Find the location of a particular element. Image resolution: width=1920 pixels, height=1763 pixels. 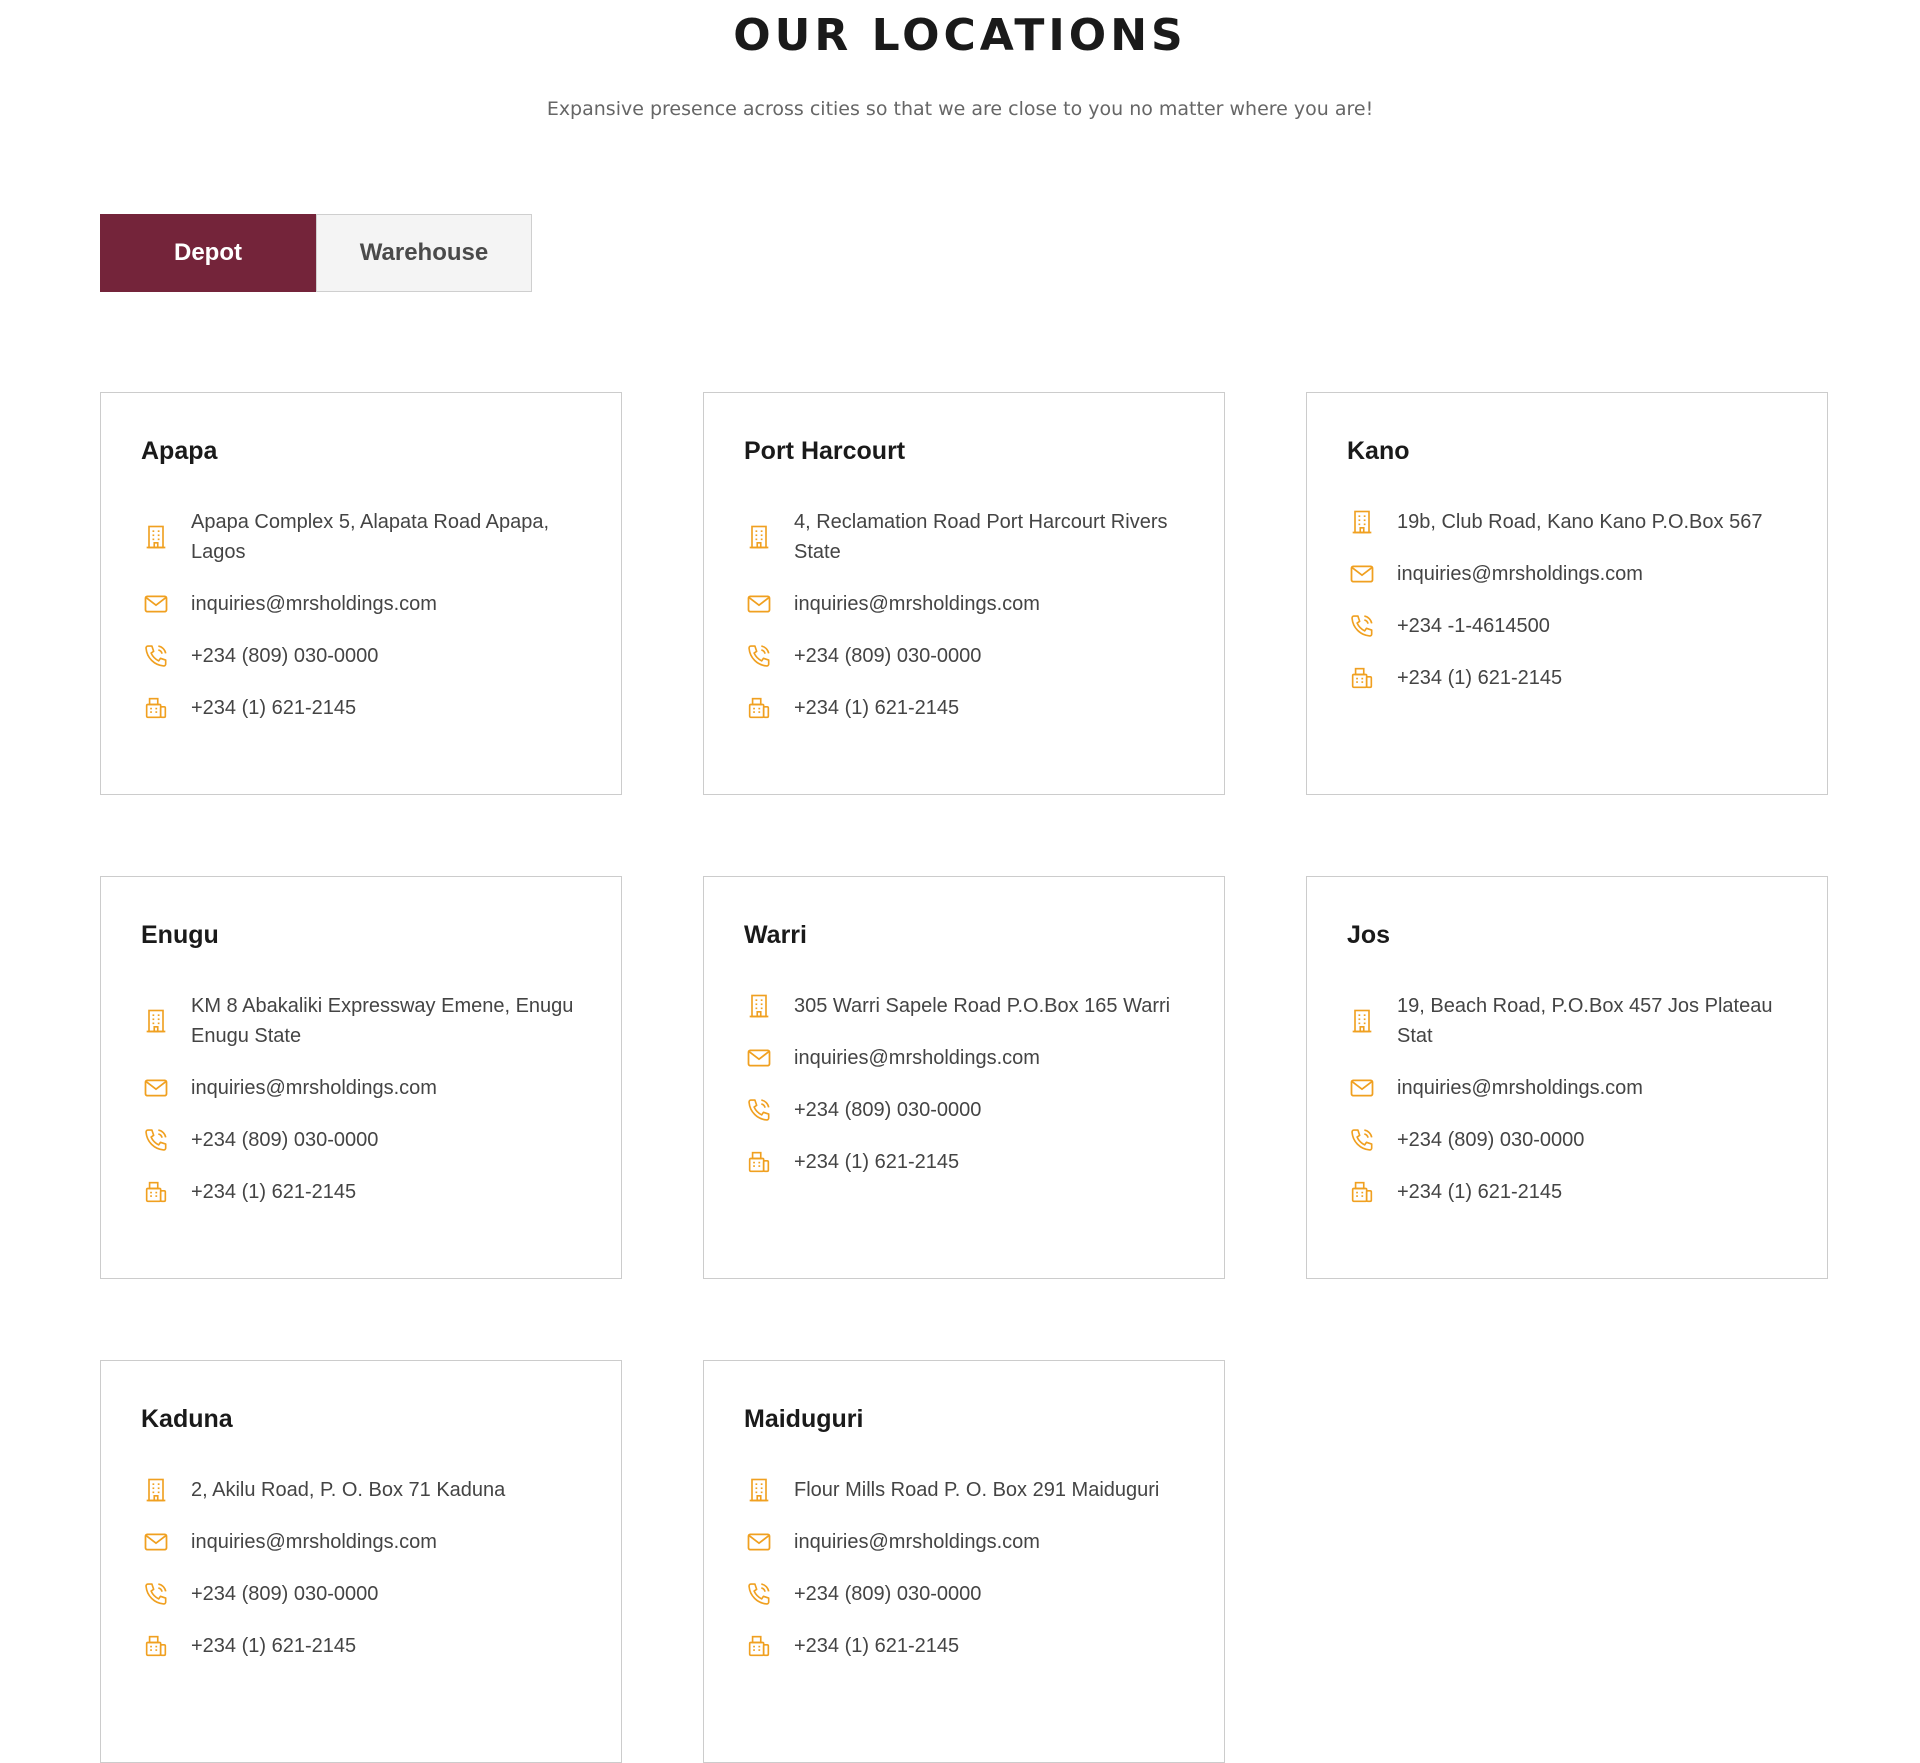

location-type-tabs: Depot Warehouse is located at coordinates (316, 253).